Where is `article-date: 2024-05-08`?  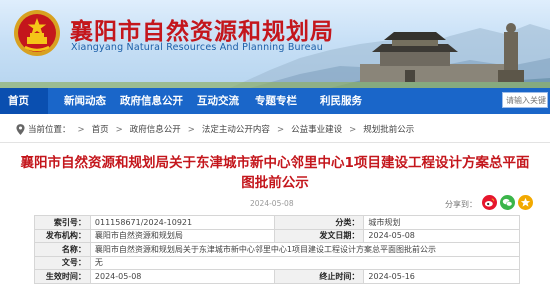
article-date: 2024-05-08 is located at coordinates (272, 203).